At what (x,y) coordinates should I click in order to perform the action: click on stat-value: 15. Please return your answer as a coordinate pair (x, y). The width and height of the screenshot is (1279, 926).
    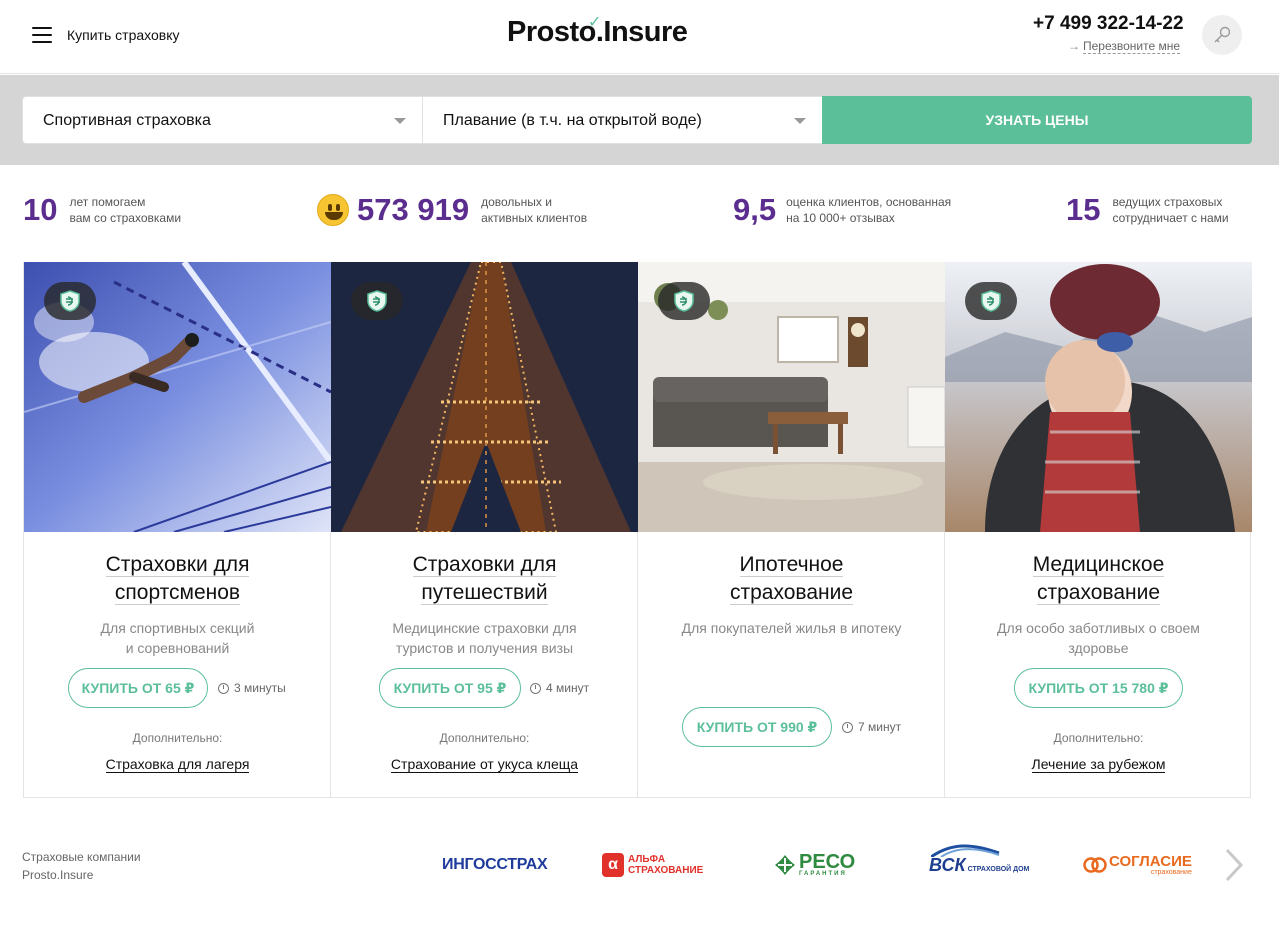
    Looking at the image, I should click on (1083, 209).